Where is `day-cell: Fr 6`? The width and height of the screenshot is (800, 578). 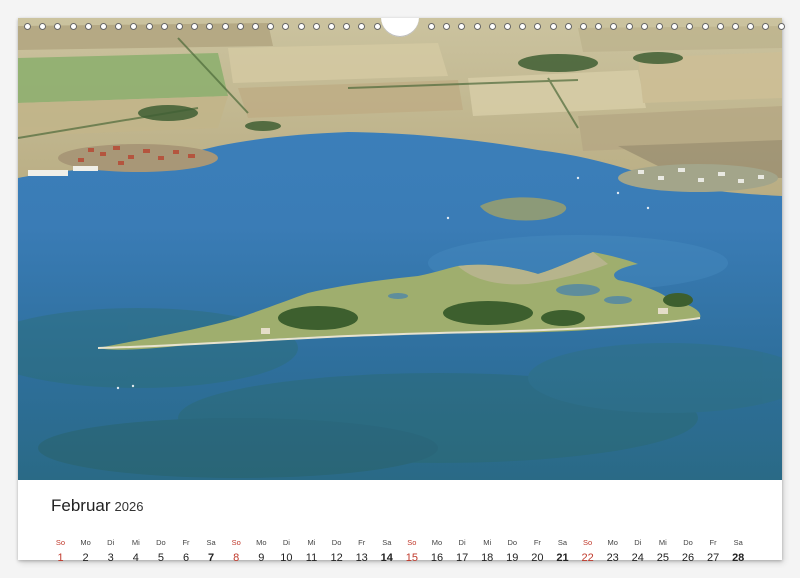
day-cell: Fr 6 is located at coordinates (186, 551).